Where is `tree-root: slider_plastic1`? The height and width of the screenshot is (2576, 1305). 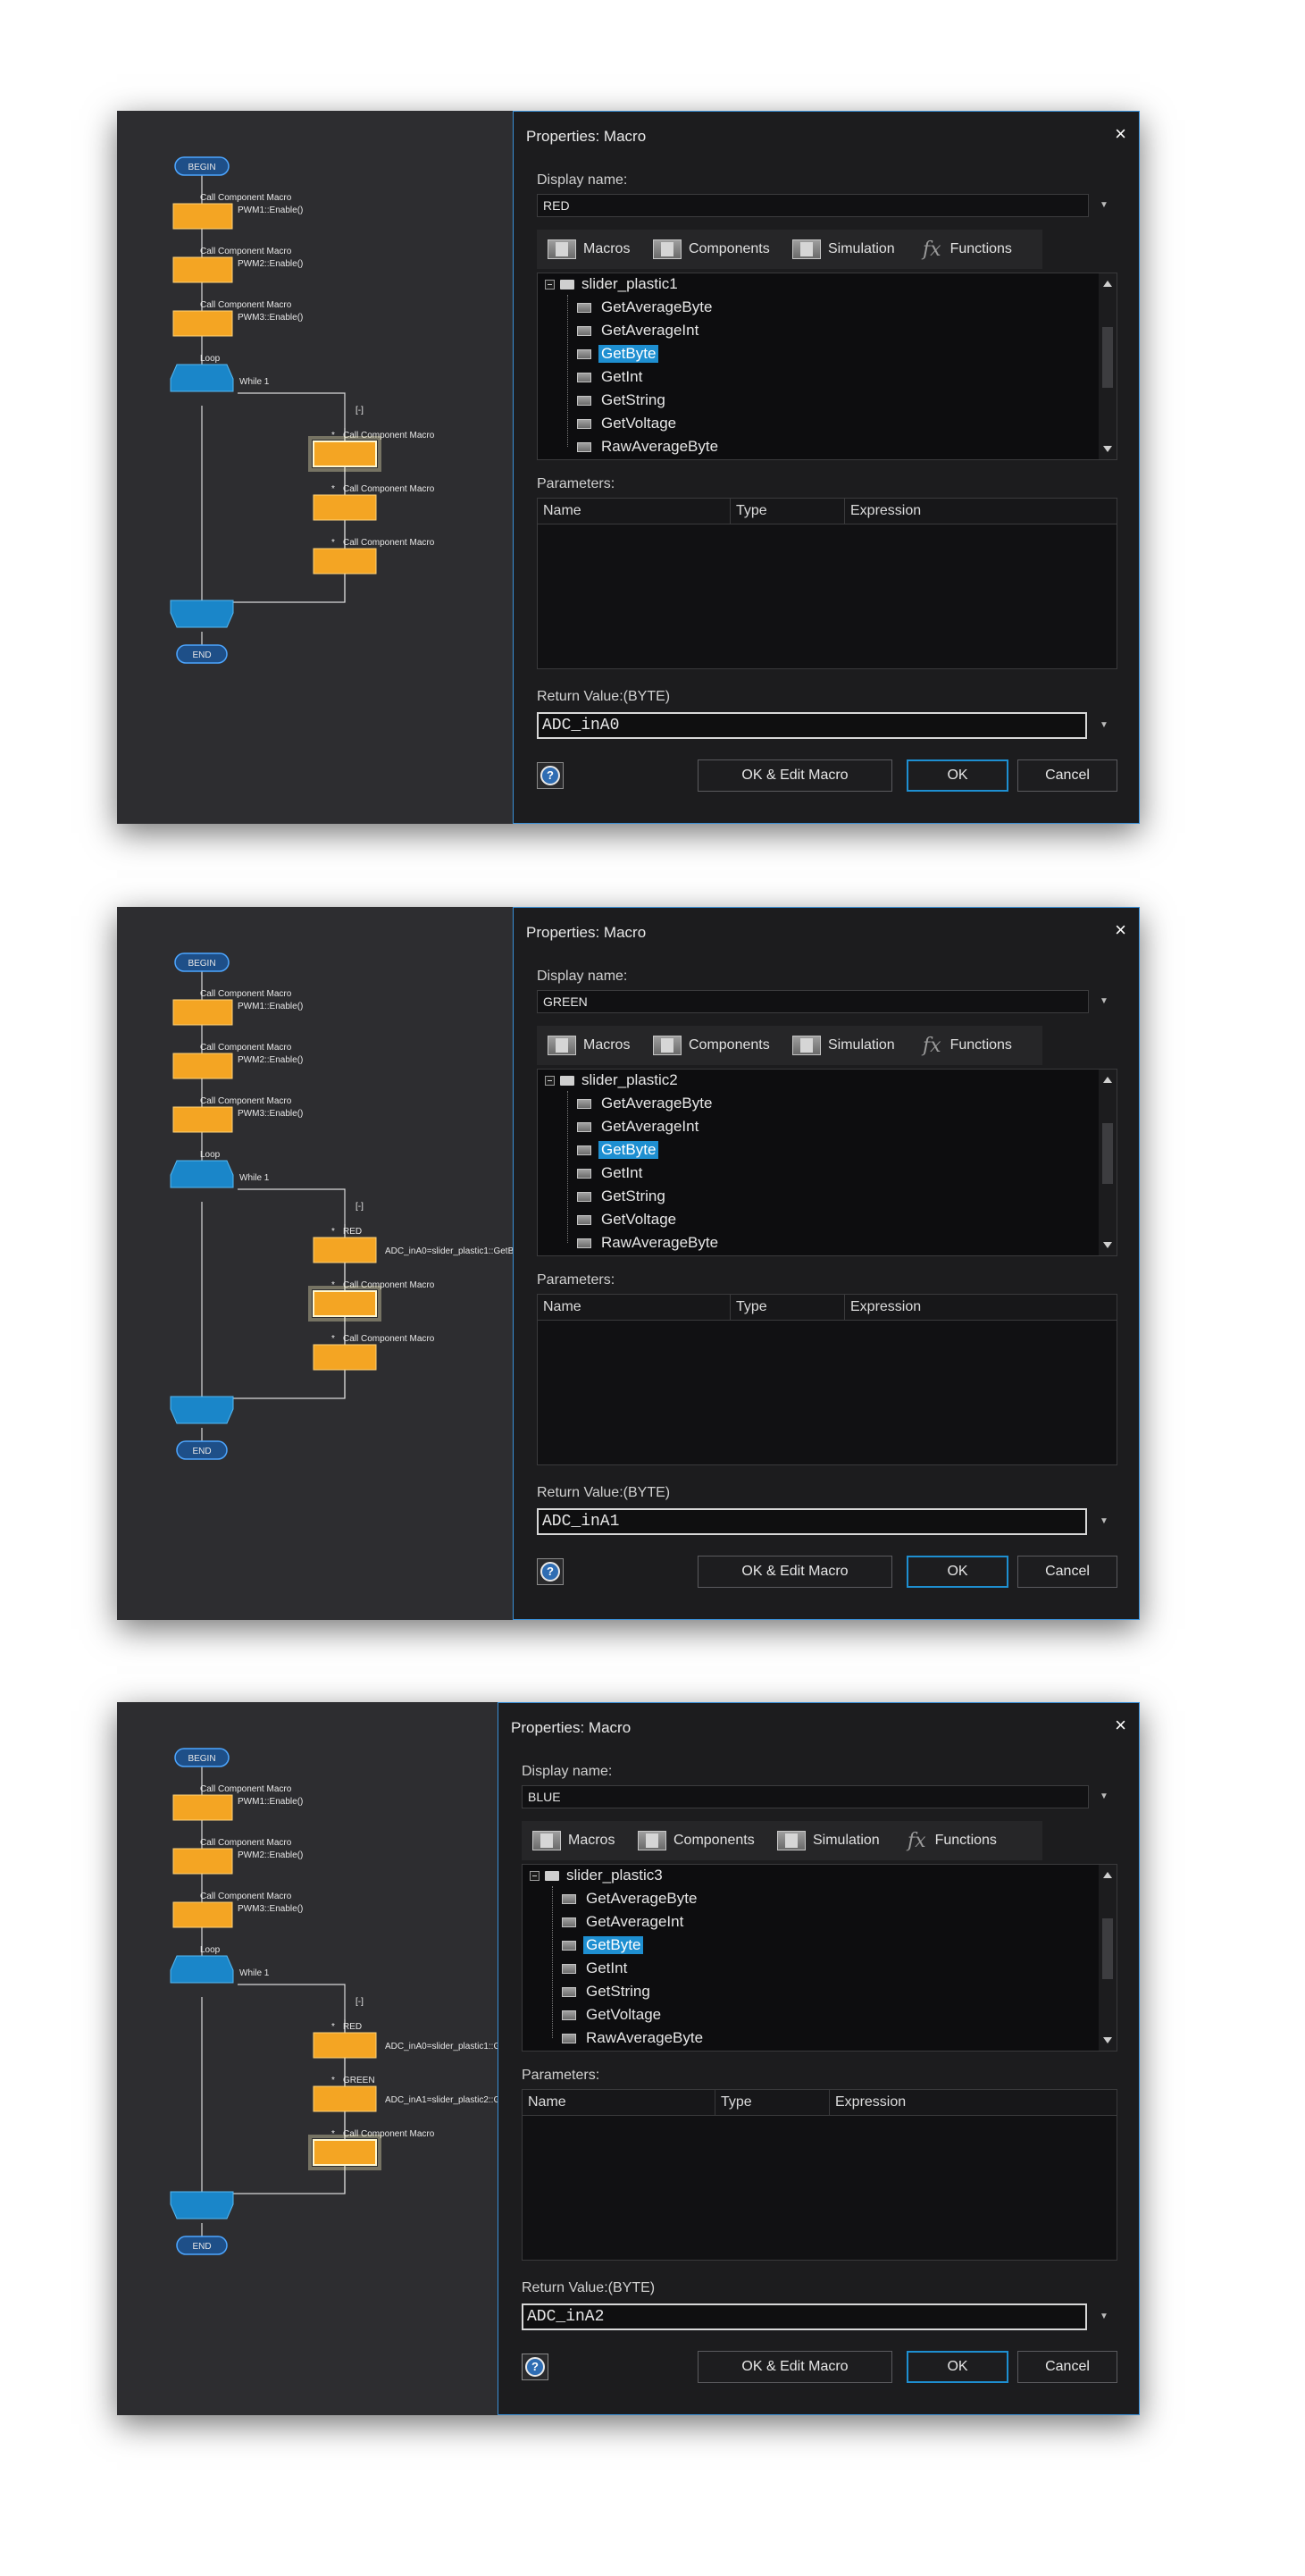 tree-root: slider_plastic1 is located at coordinates (611, 284).